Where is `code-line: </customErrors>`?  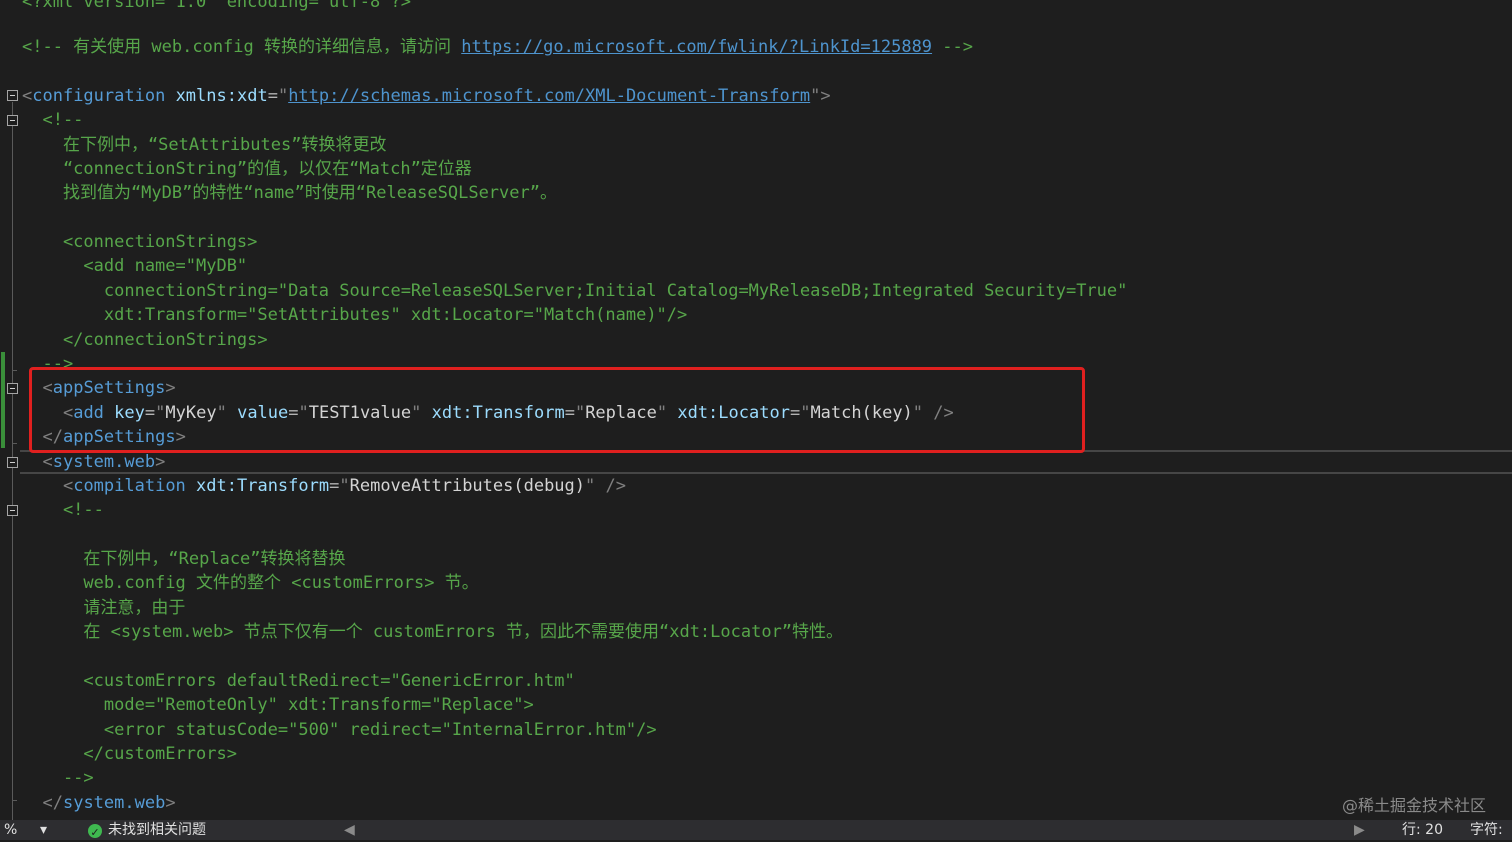
code-line: </customErrors> is located at coordinates (129, 754).